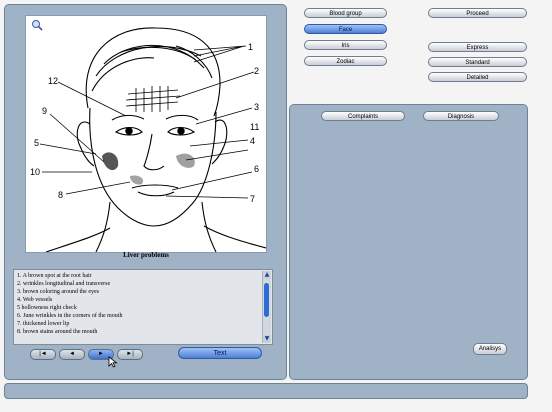 The height and width of the screenshot is (412, 552). What do you see at coordinates (72, 354) in the screenshot?
I see `prev-page-button: ◄` at bounding box center [72, 354].